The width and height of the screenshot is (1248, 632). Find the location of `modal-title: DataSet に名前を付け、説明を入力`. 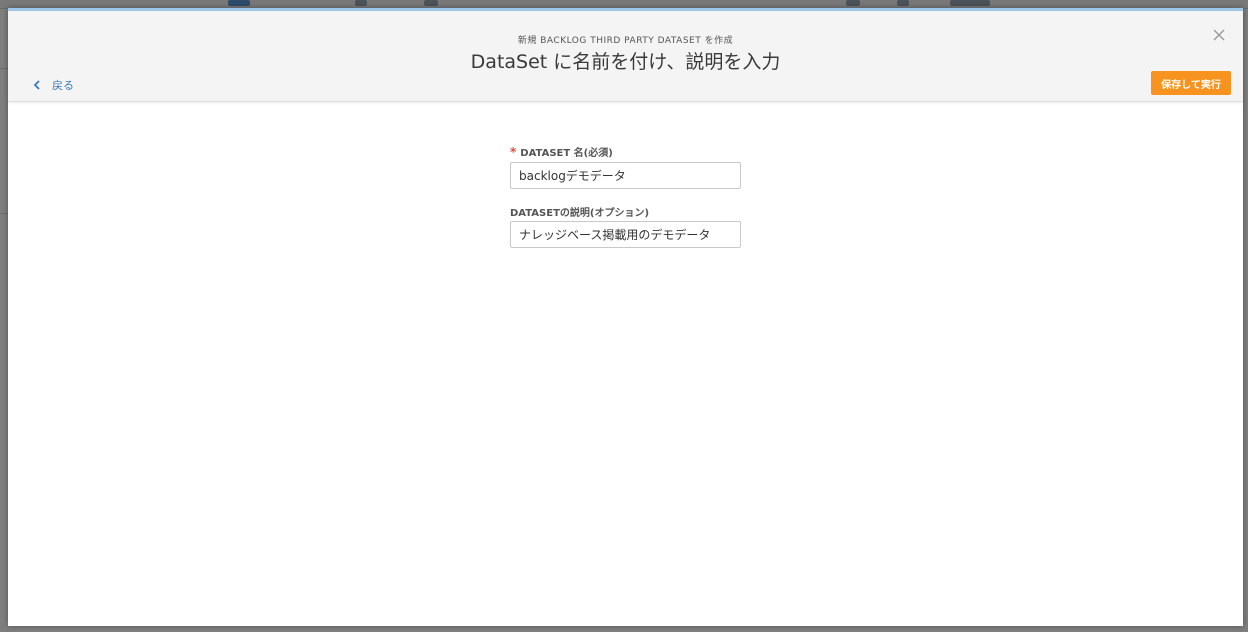

modal-title: DataSet に名前を付け、説明を入力 is located at coordinates (625, 62).